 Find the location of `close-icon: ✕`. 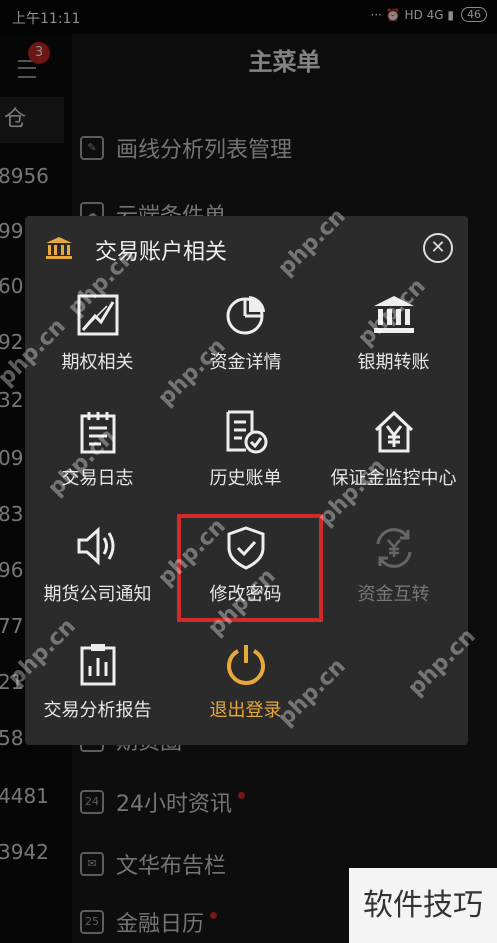

close-icon: ✕ is located at coordinates (438, 248).